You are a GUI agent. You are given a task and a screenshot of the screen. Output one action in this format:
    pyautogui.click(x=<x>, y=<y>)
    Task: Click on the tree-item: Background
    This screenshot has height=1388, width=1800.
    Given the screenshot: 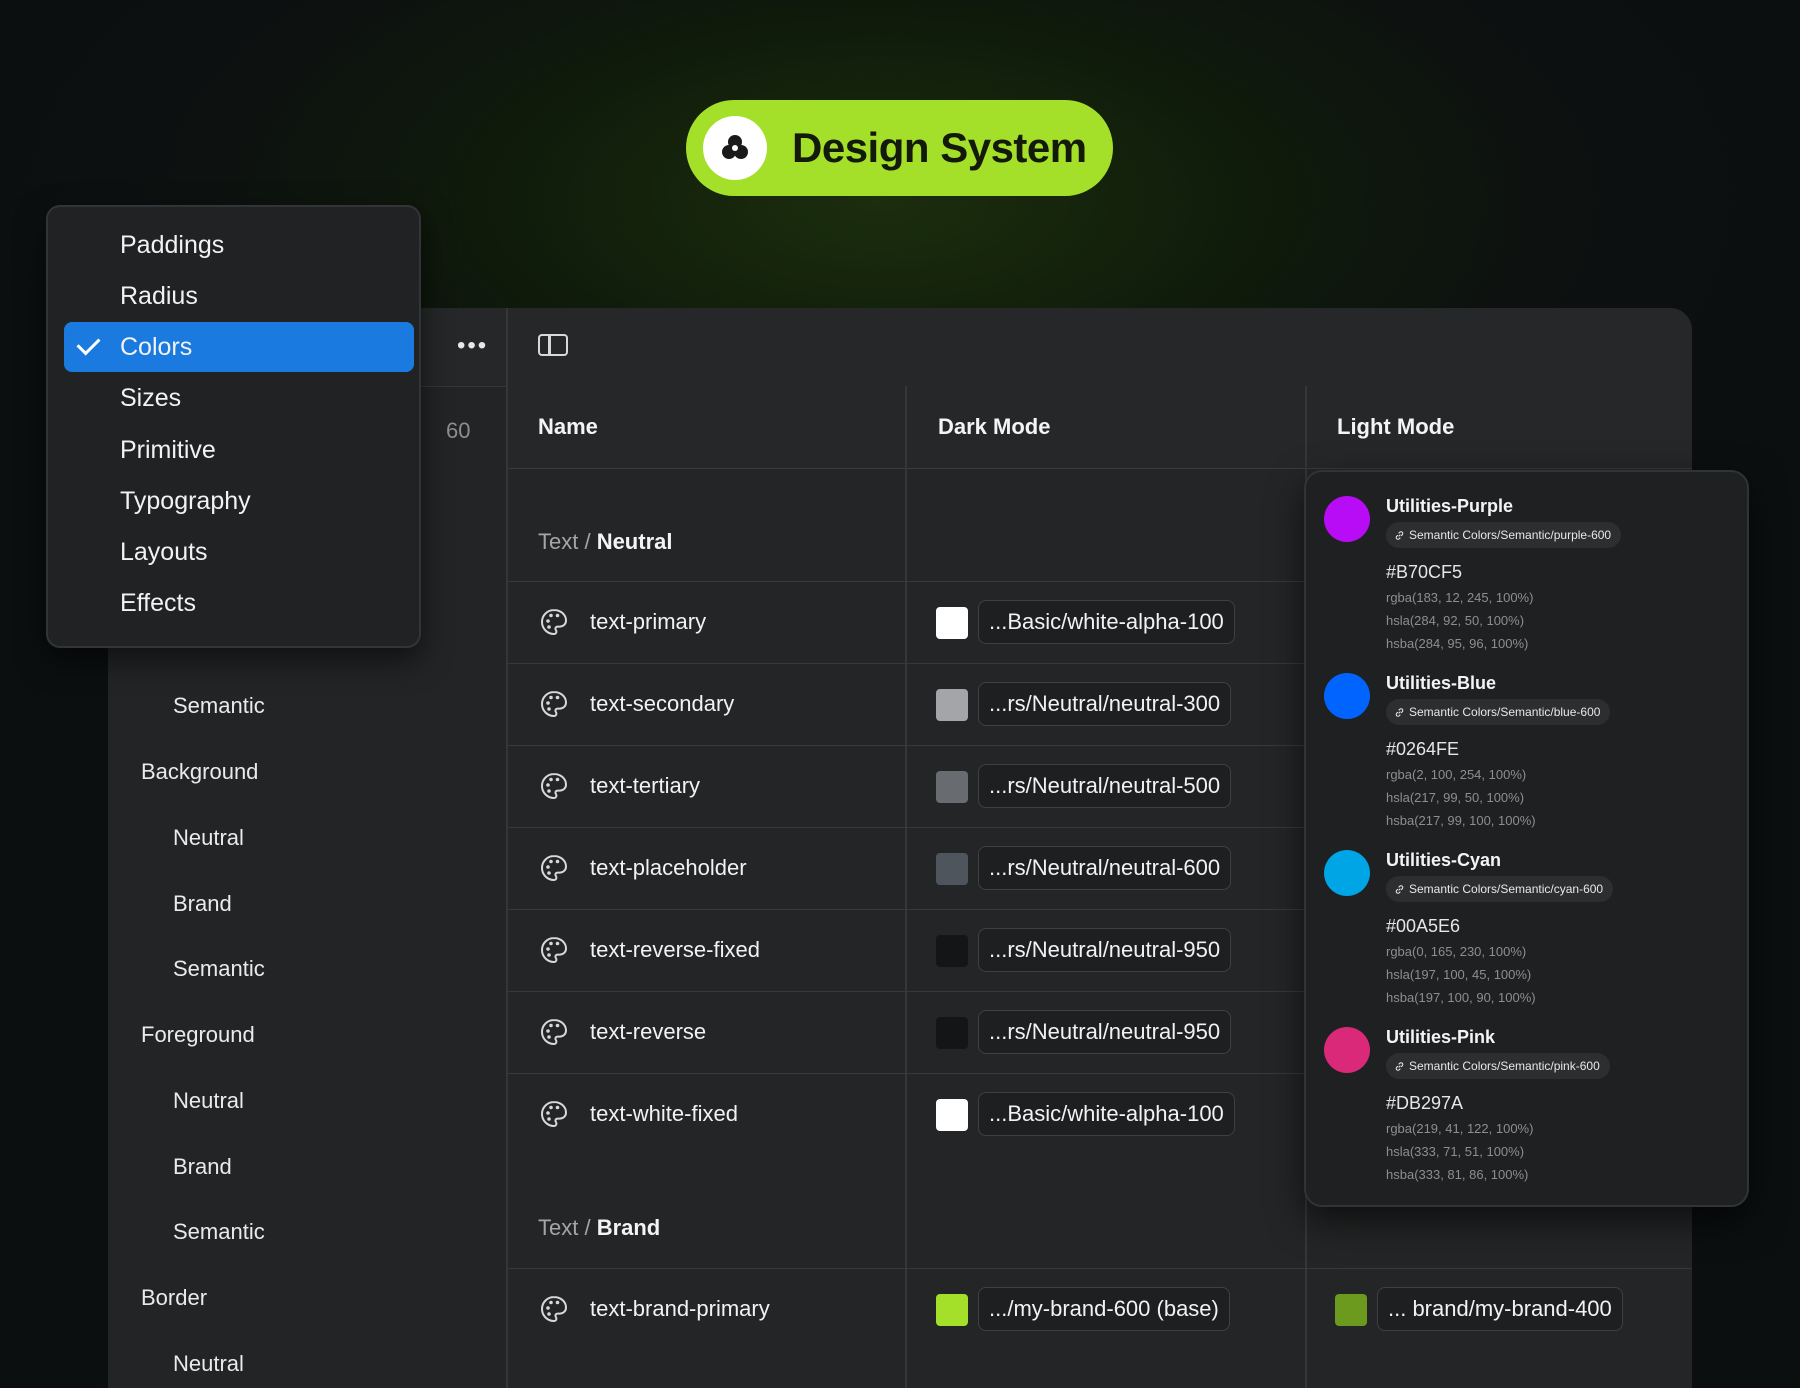 What is the action you would take?
    pyautogui.click(x=199, y=772)
    